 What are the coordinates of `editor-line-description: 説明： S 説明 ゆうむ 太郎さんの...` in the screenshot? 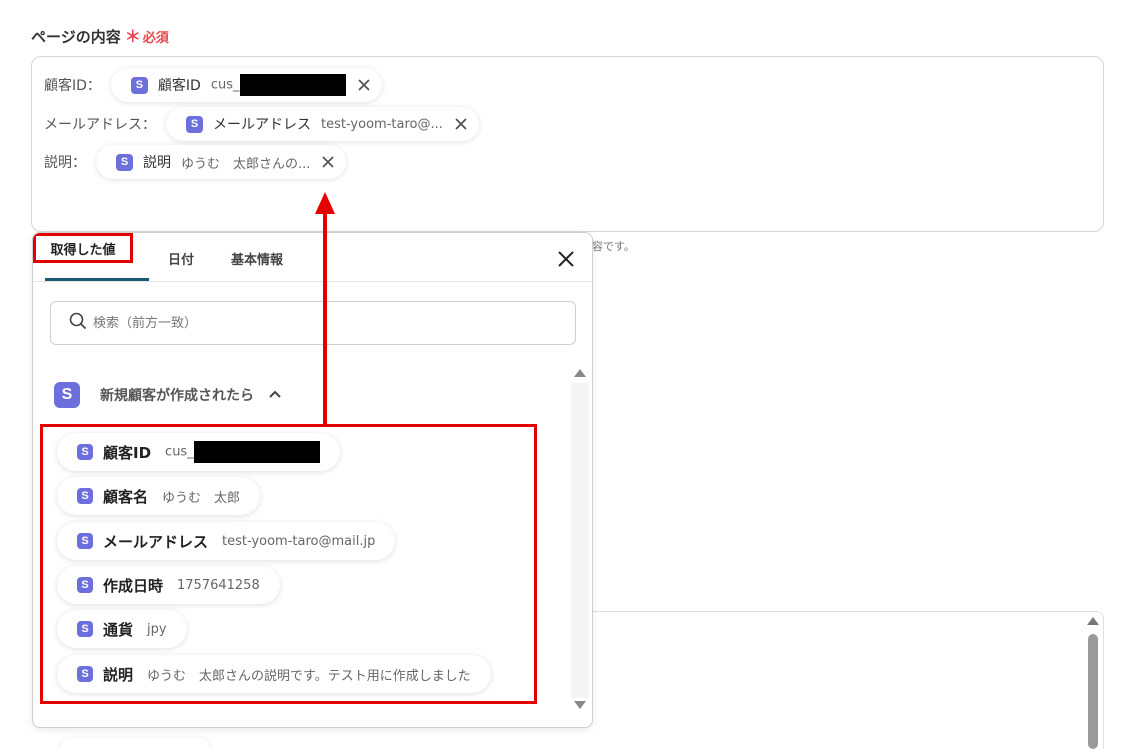 It's located at (195, 162).